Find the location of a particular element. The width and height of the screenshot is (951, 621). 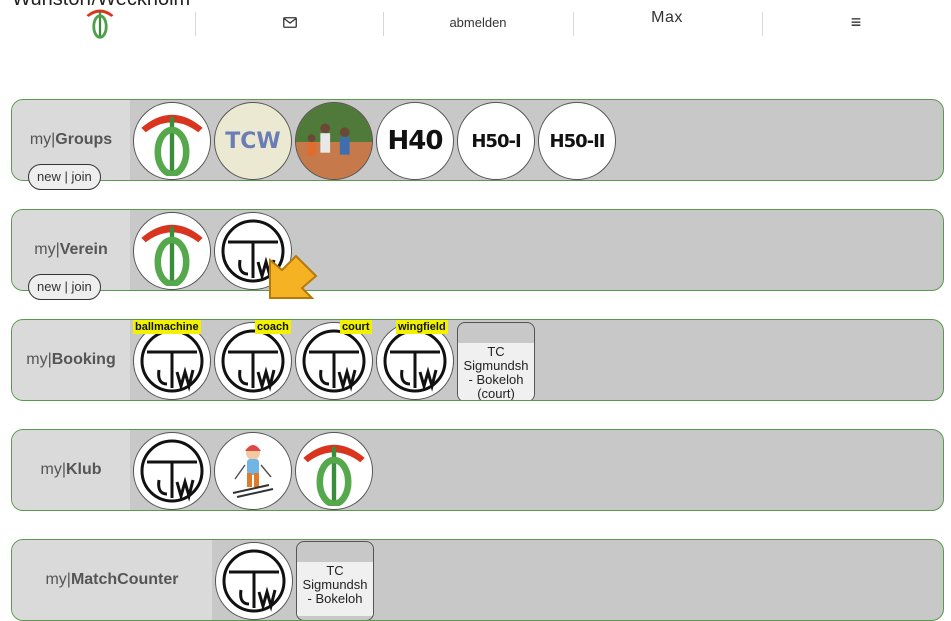

group-tennis-photo is located at coordinates (334, 141).